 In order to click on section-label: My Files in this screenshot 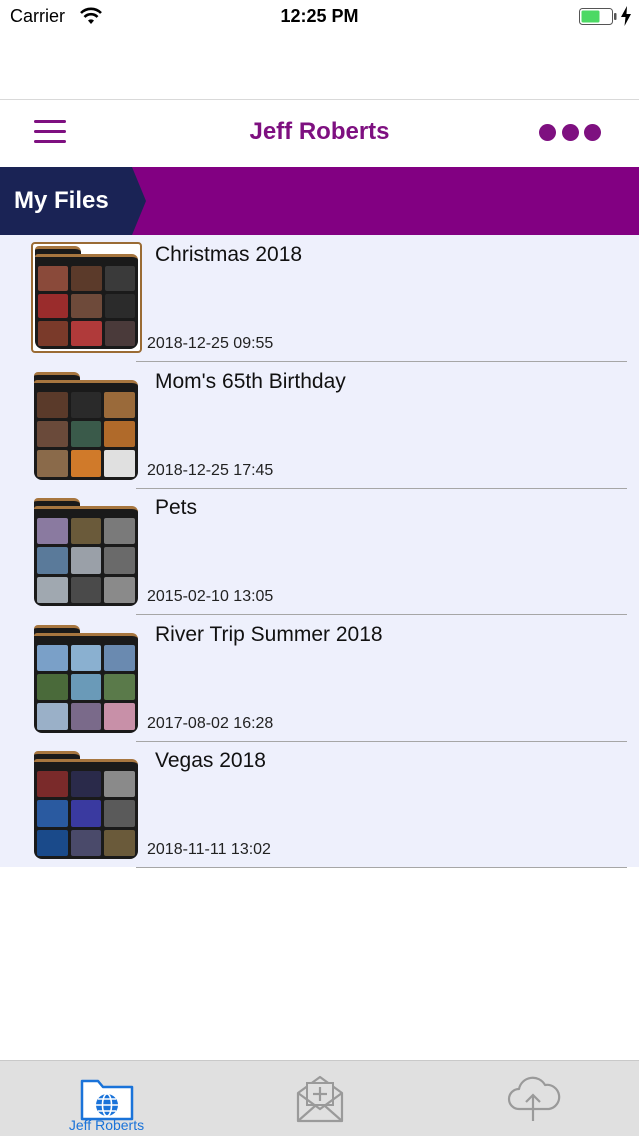, I will do `click(61, 200)`.